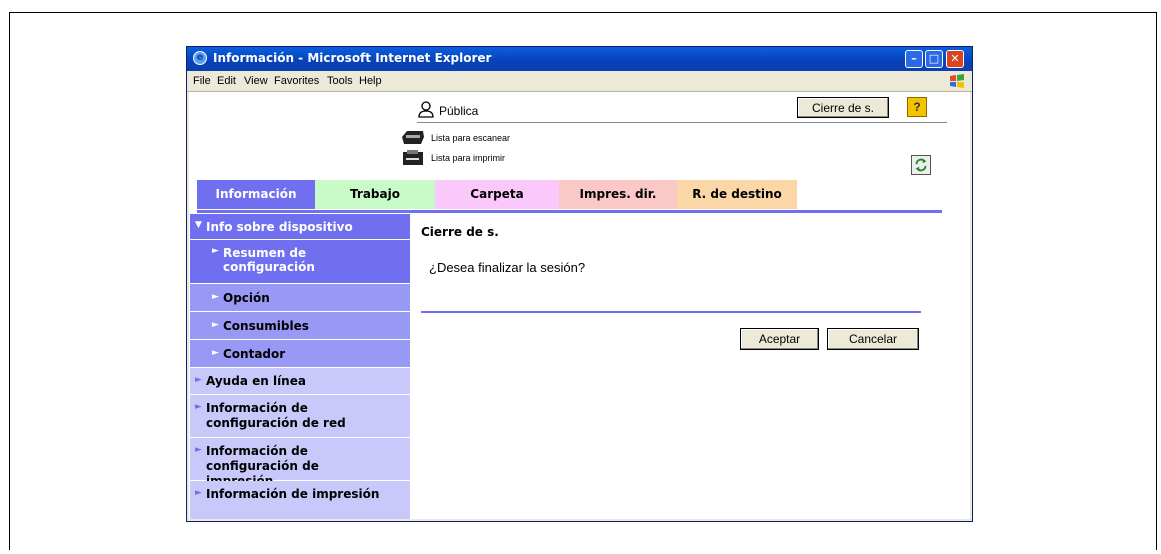  I want to click on tab-informacion: Información, so click(256, 194).